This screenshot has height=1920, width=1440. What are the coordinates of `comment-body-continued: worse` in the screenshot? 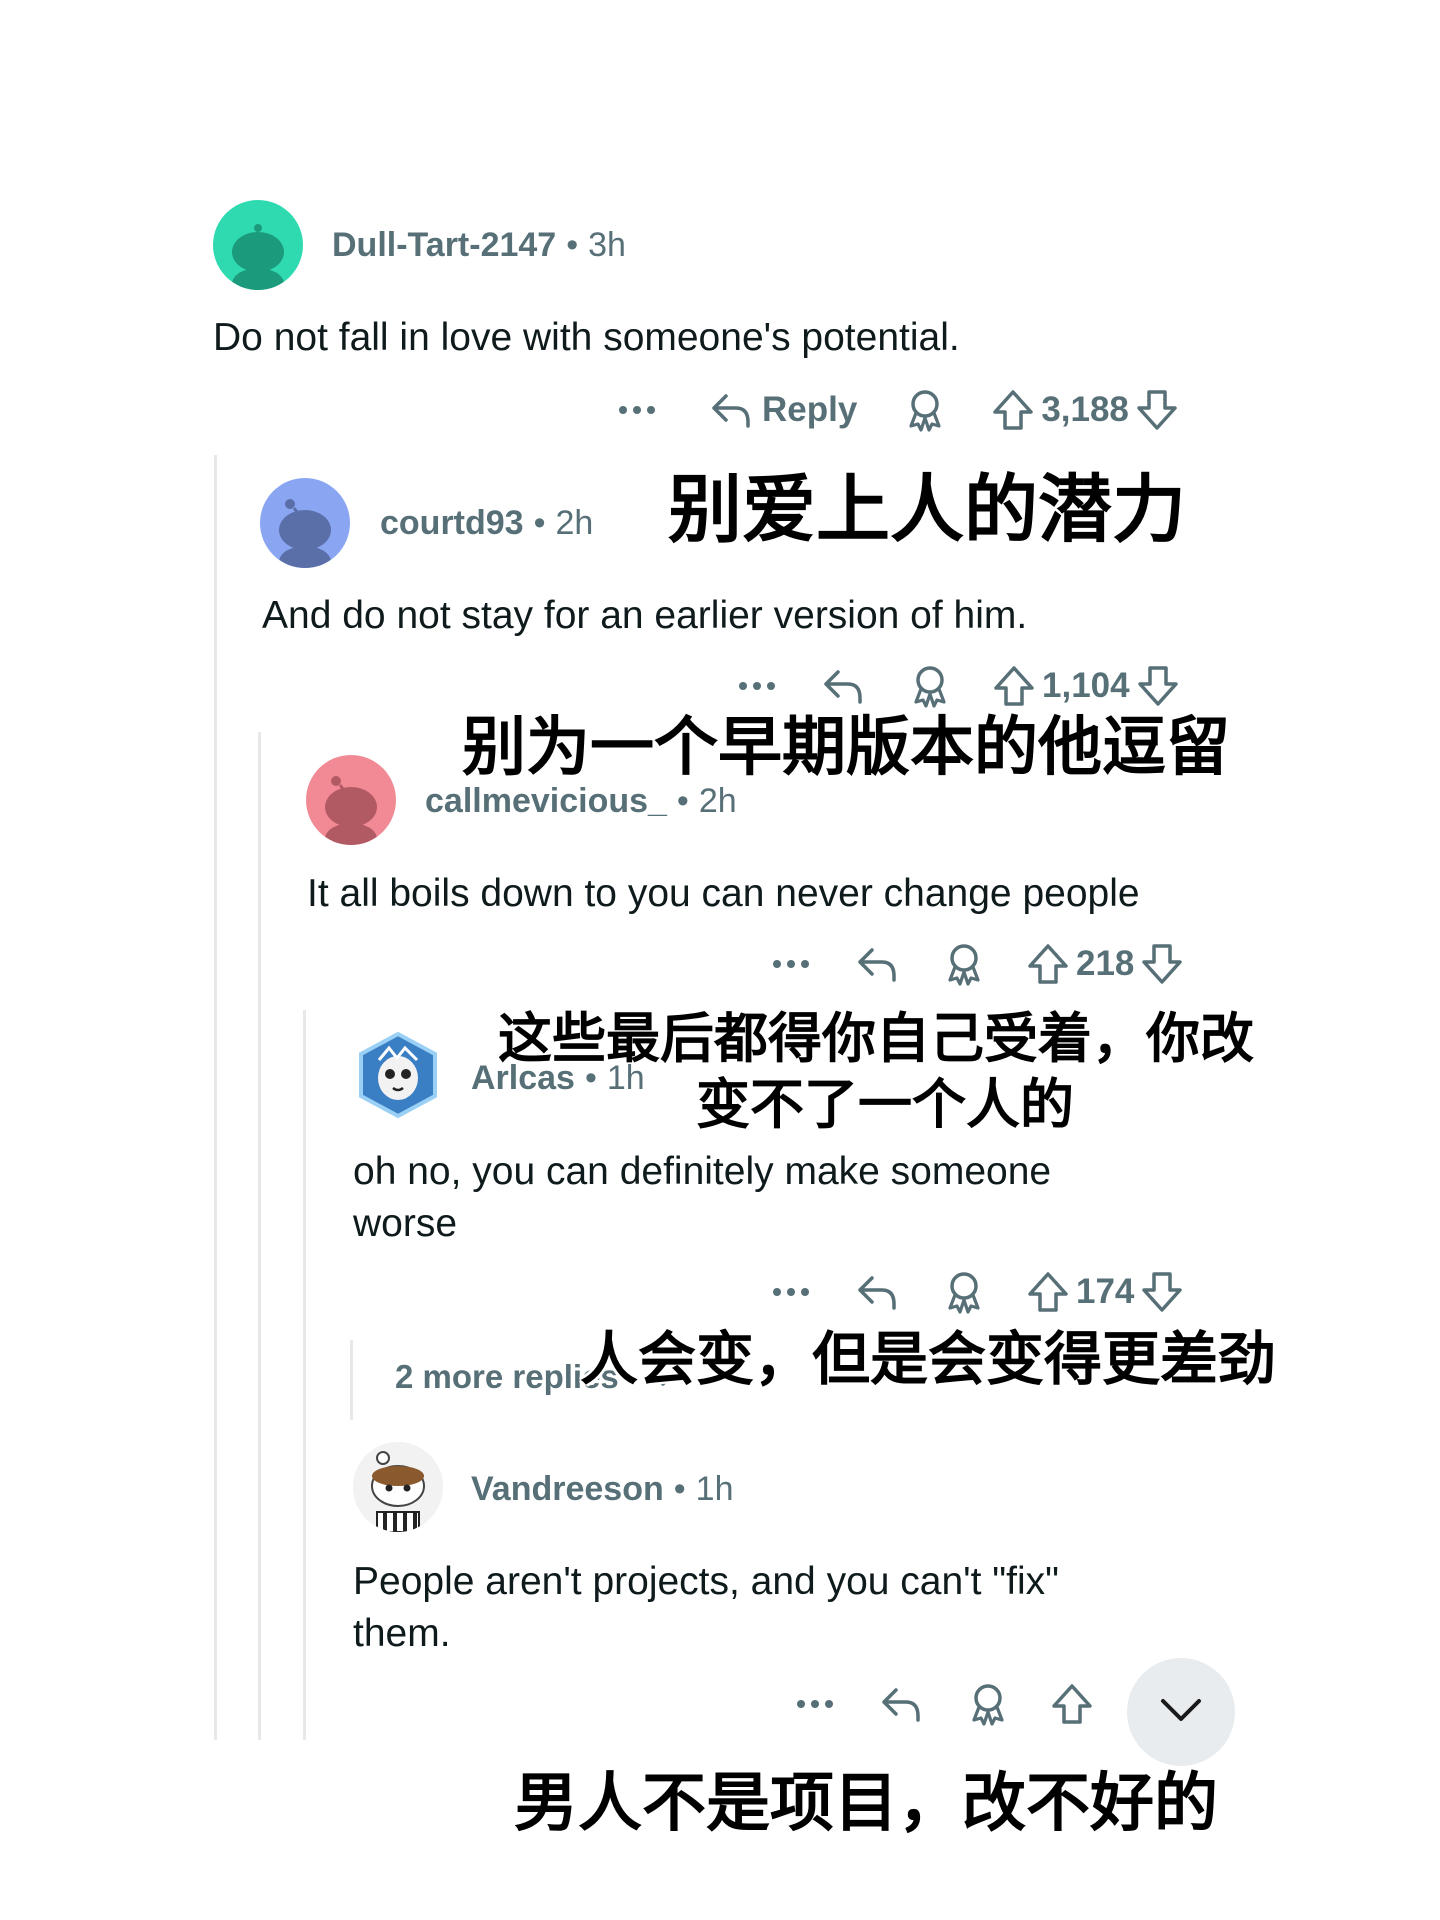 It's located at (405, 1223).